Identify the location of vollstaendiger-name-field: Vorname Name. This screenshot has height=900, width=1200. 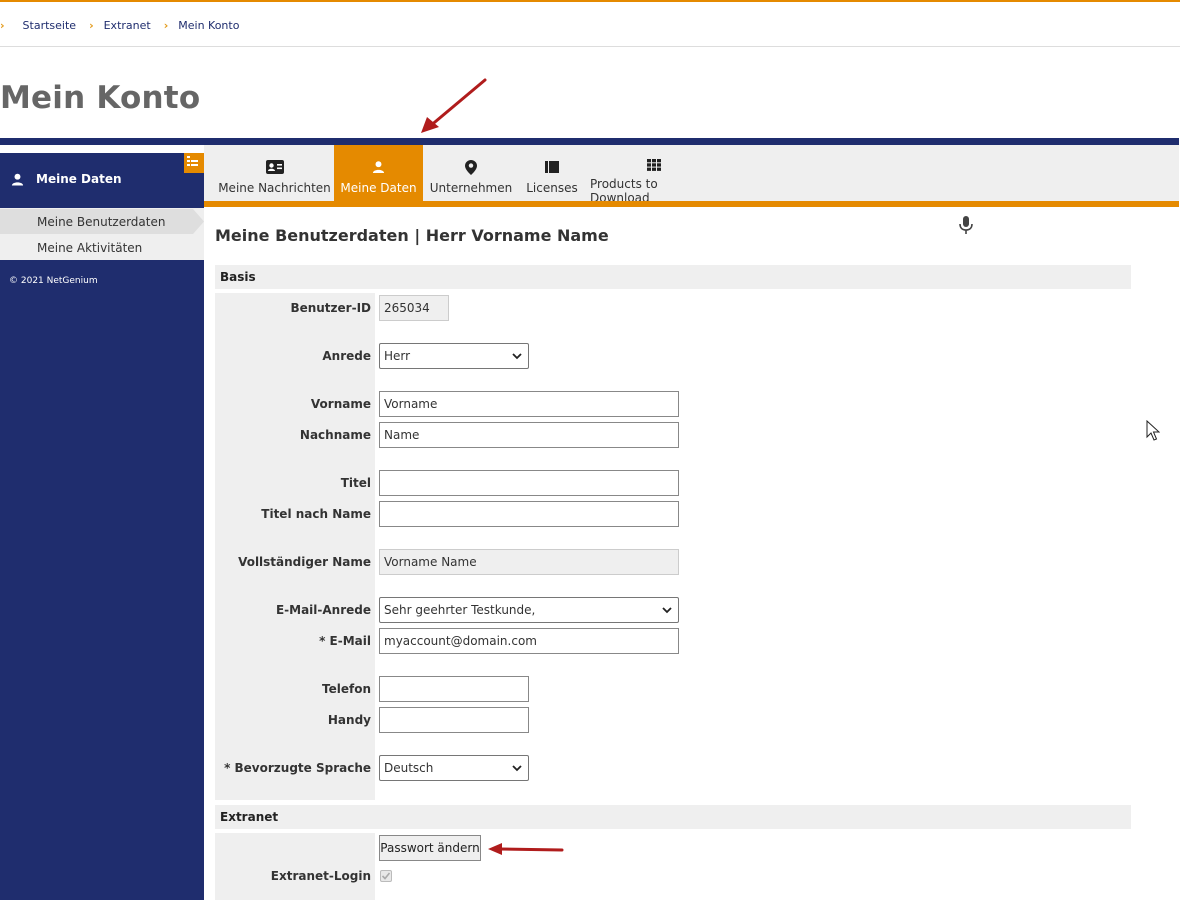
(529, 562).